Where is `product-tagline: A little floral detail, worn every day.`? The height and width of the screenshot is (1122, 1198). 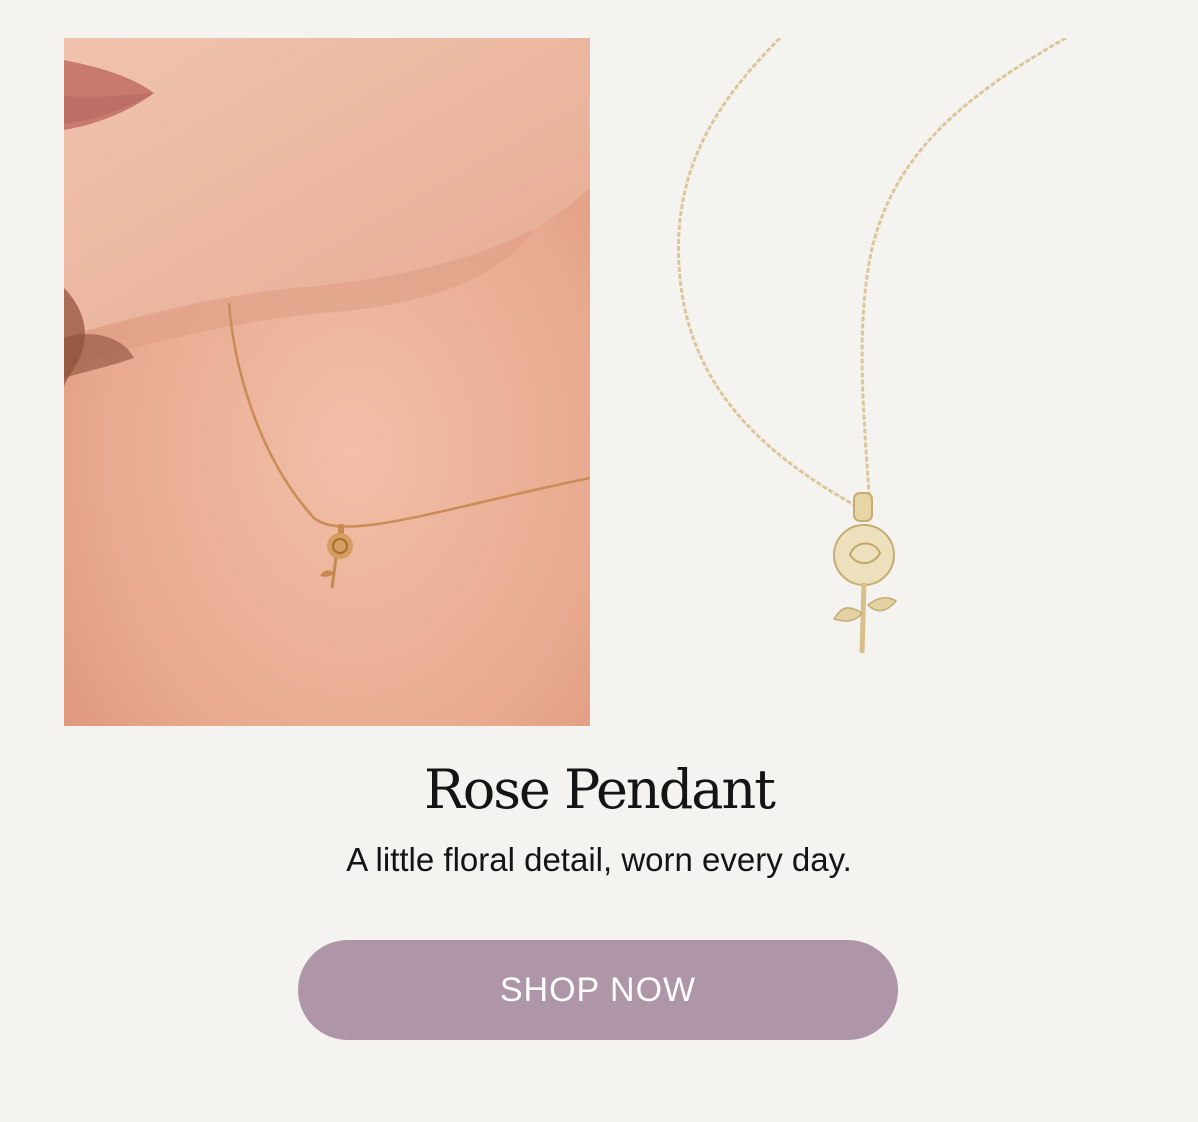 product-tagline: A little floral detail, worn every day. is located at coordinates (599, 859).